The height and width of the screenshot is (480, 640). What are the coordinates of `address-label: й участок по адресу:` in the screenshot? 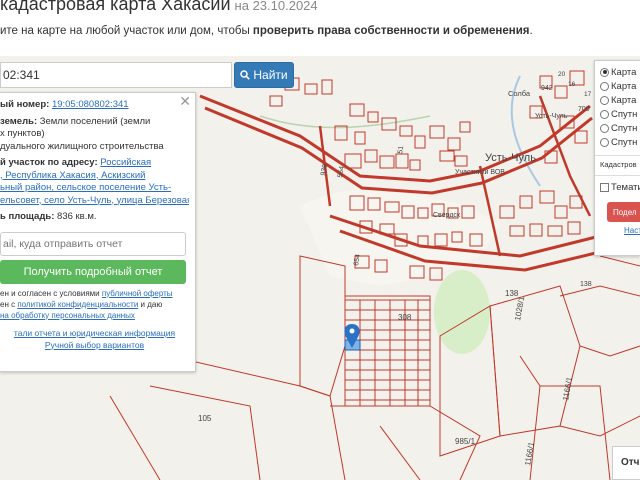 It's located at (49, 162).